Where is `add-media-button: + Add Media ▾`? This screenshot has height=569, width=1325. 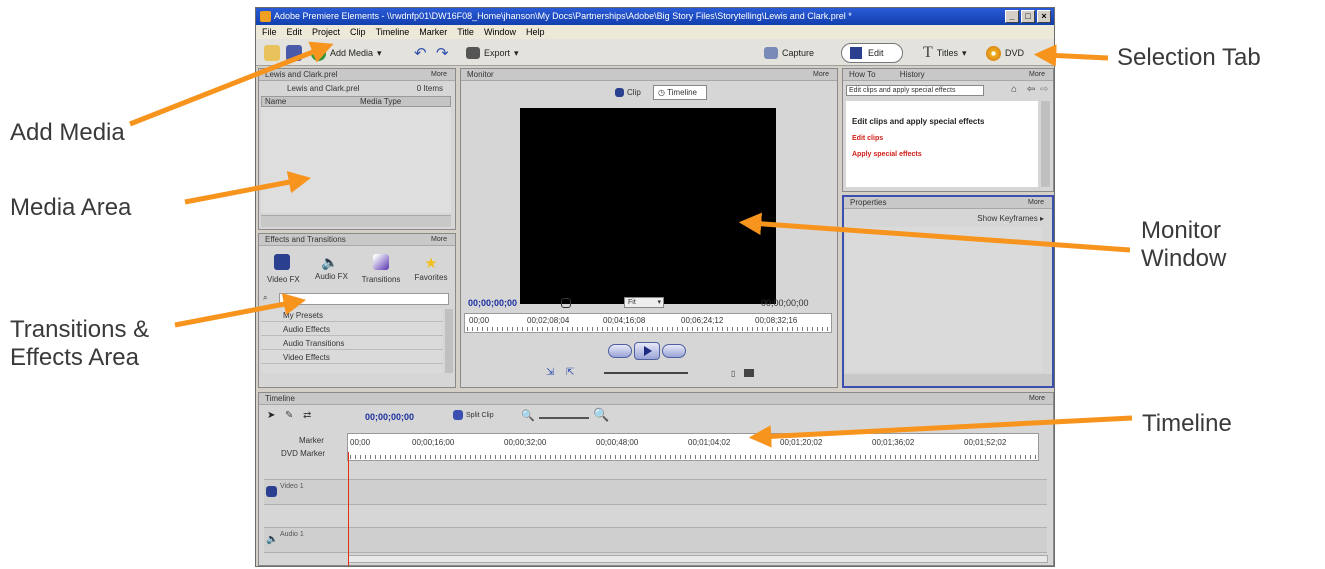 add-media-button: + Add Media ▾ is located at coordinates (346, 53).